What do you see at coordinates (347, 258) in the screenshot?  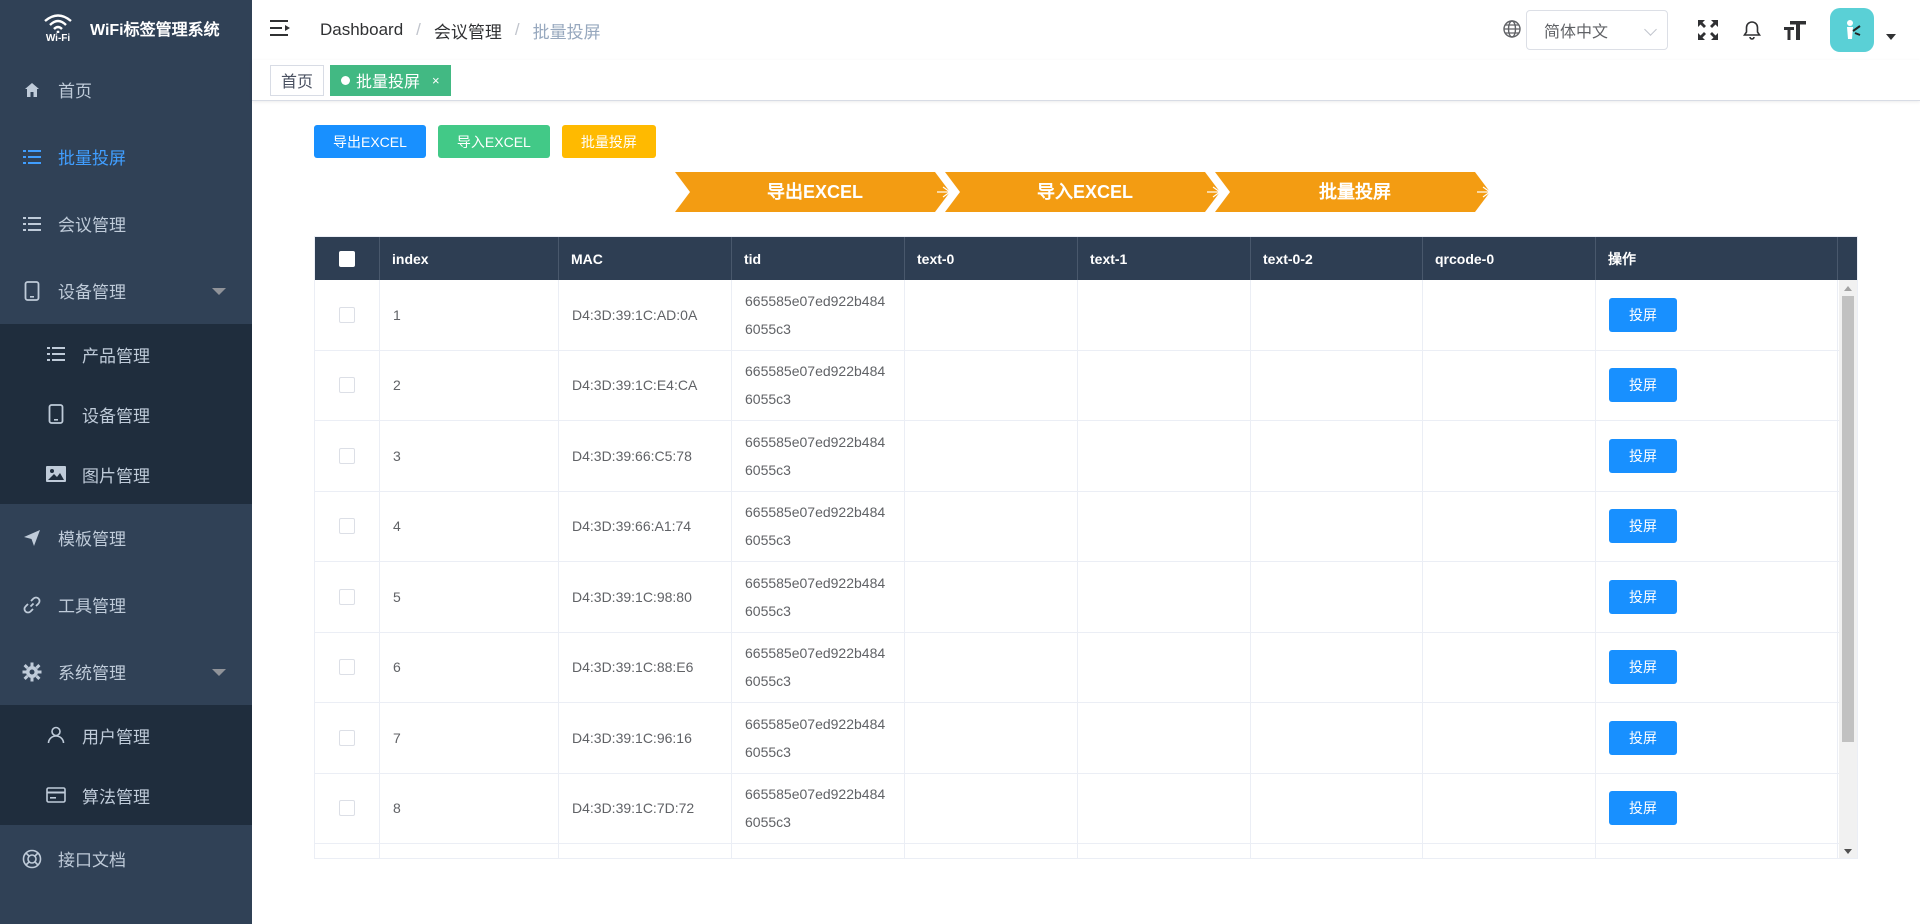 I see `select-all-checkbox` at bounding box center [347, 258].